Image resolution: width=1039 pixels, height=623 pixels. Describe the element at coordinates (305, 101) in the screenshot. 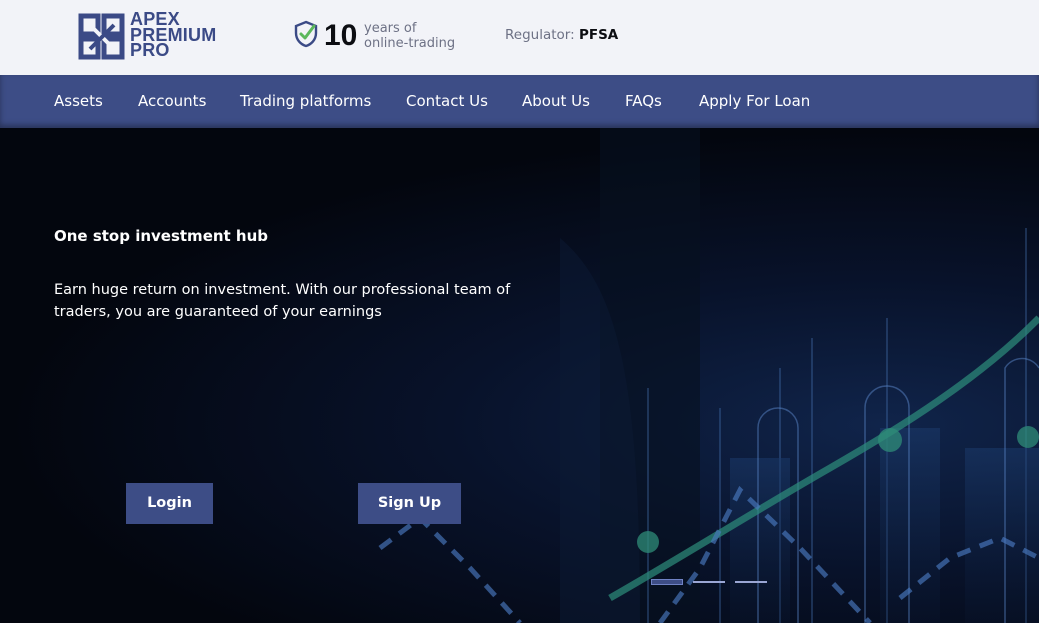

I see `nav-item-trading-platforms: Trading platforms` at that location.